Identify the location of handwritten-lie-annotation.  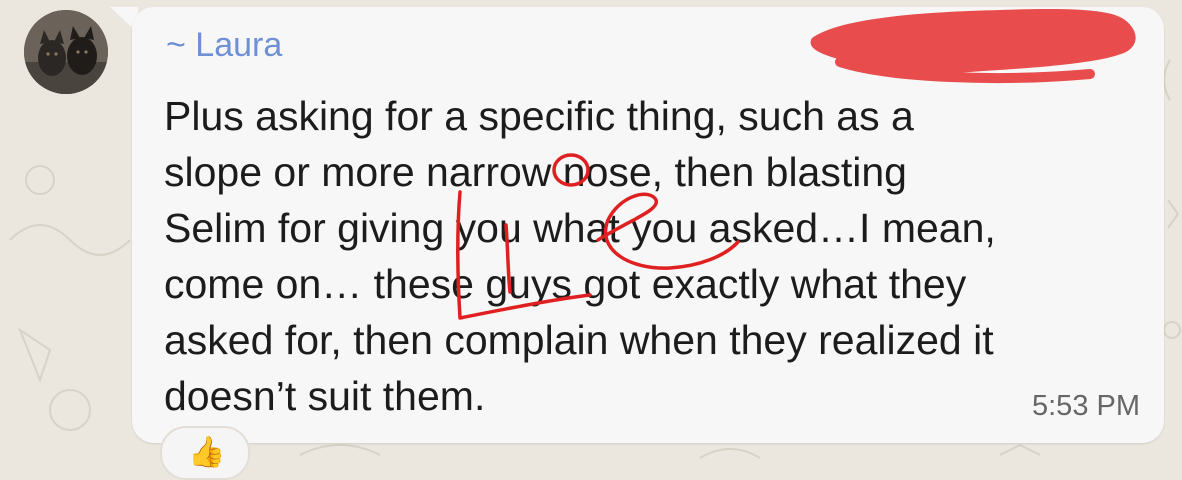
(597, 236).